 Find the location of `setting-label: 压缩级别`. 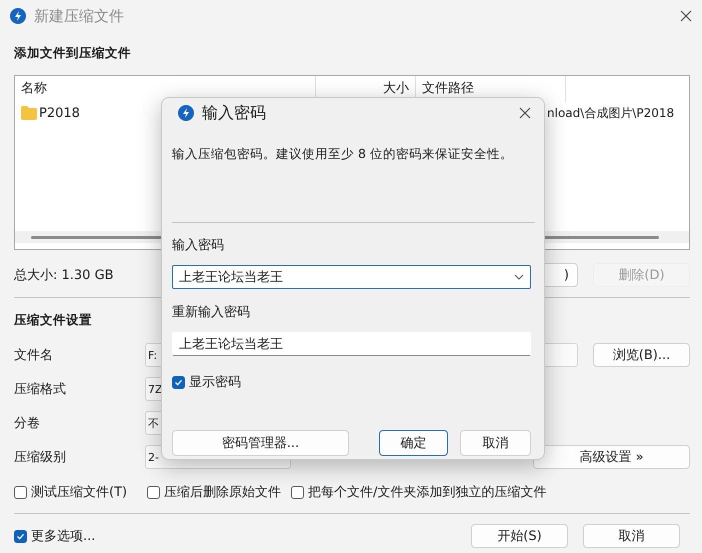

setting-label: 压缩级别 is located at coordinates (40, 457).